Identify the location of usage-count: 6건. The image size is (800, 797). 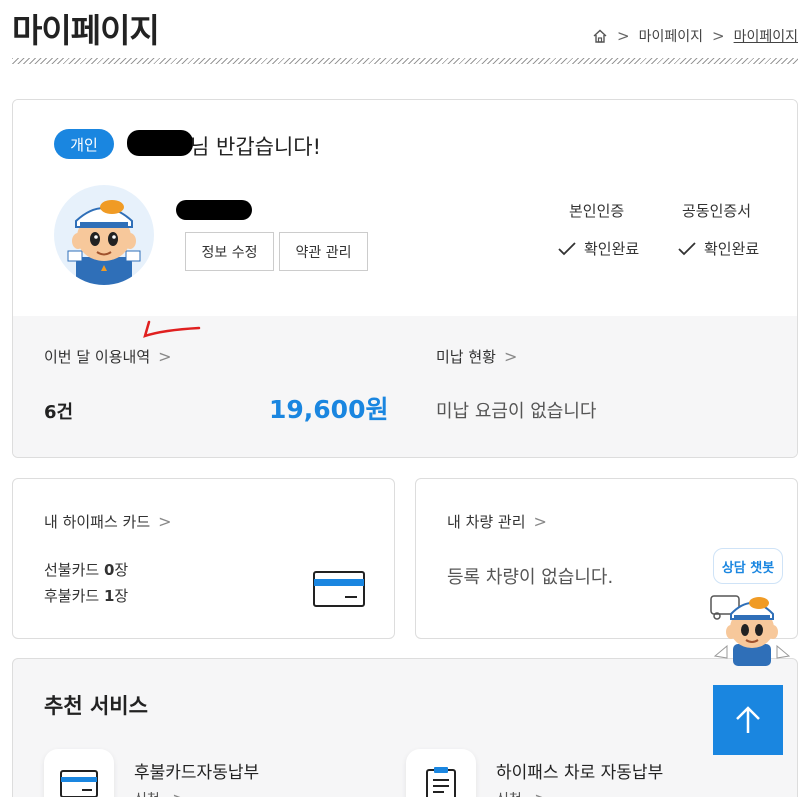
(59, 412).